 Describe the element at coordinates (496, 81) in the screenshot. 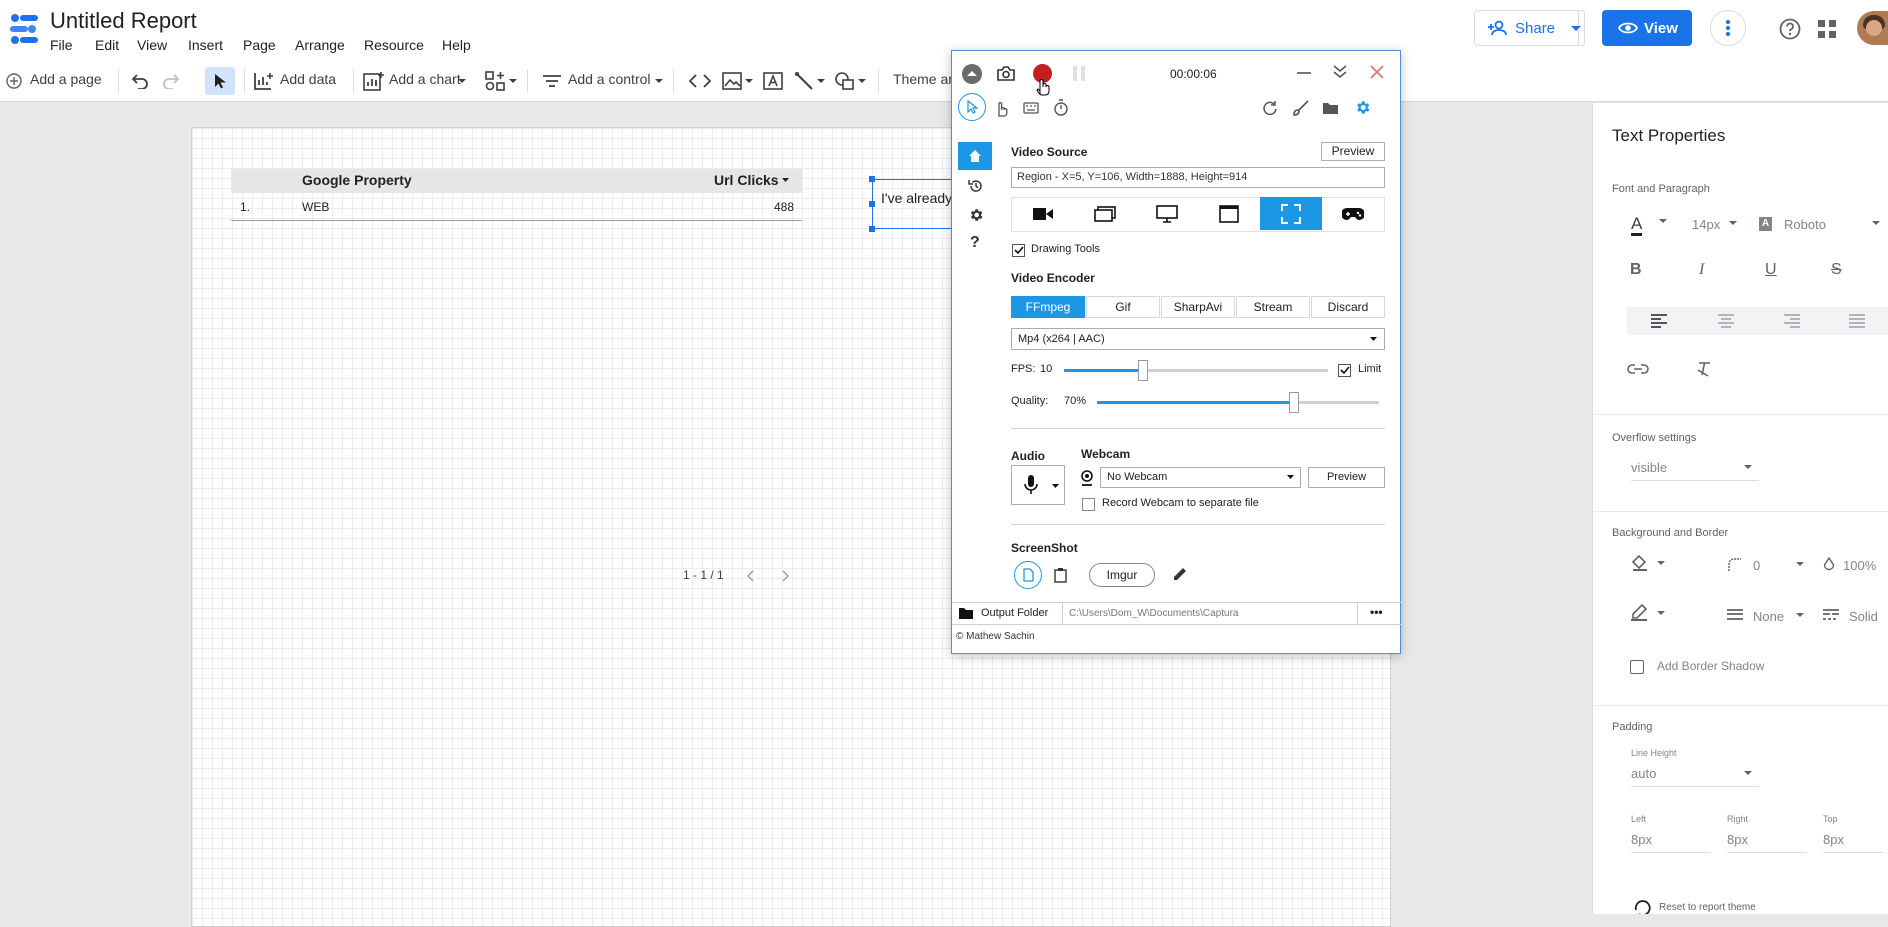

I see `community-viz-icon` at that location.